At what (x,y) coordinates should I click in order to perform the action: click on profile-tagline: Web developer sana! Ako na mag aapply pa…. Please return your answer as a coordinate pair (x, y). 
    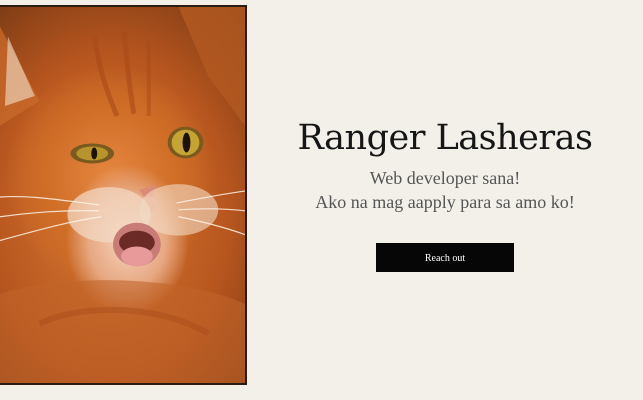
    Looking at the image, I should click on (445, 190).